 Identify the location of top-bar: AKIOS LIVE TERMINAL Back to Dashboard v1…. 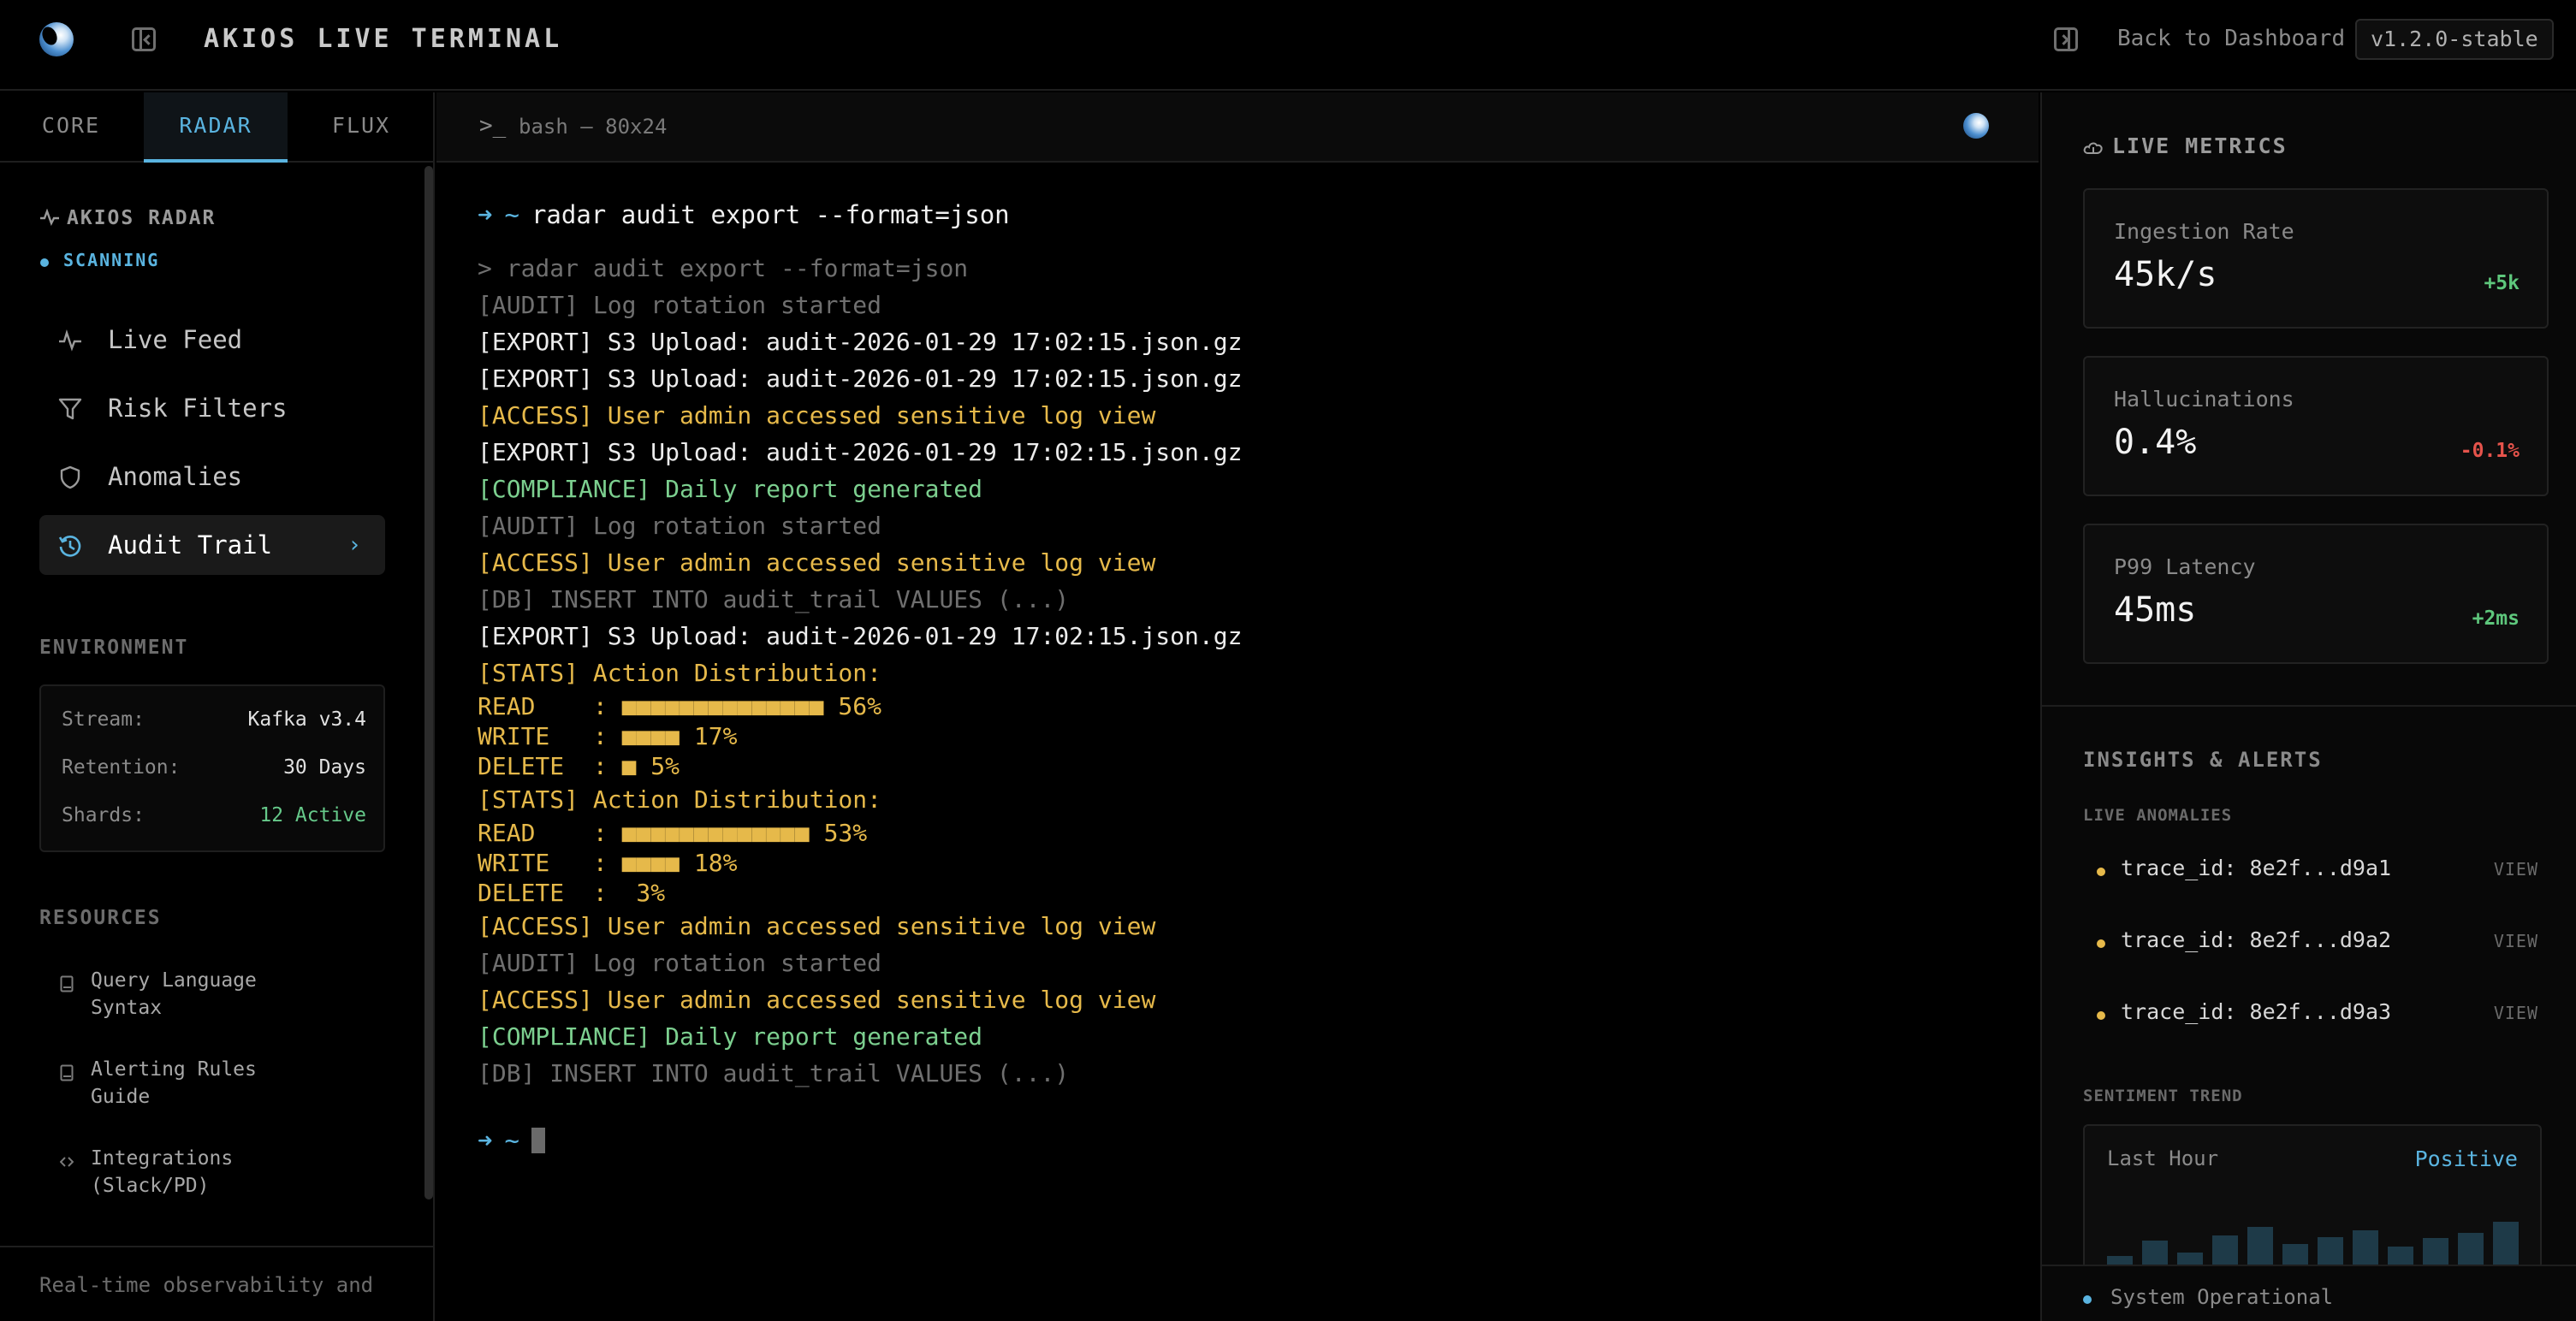
(1288, 45).